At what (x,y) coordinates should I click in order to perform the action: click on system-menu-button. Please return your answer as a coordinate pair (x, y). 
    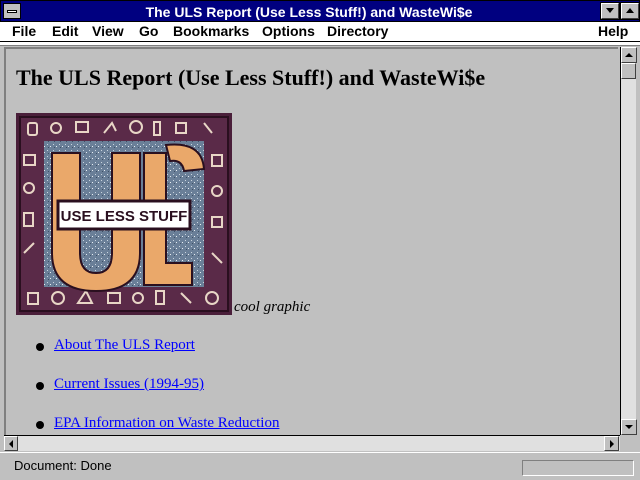
    Looking at the image, I should click on (12, 11).